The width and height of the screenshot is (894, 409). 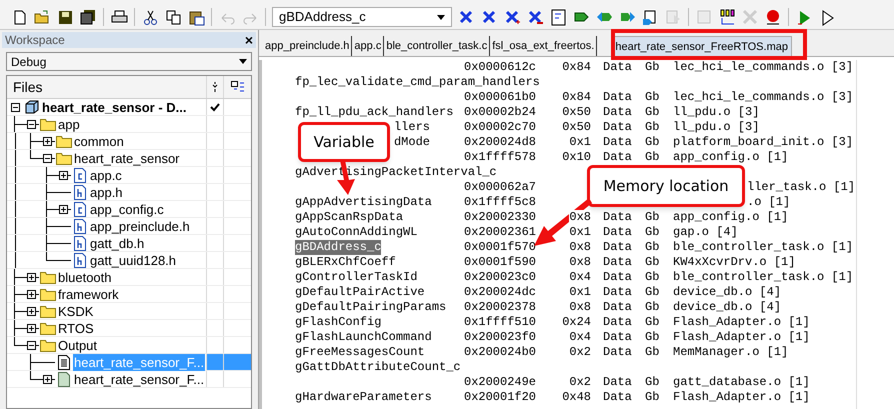 I want to click on tree-item: bluetooth, so click(x=84, y=277).